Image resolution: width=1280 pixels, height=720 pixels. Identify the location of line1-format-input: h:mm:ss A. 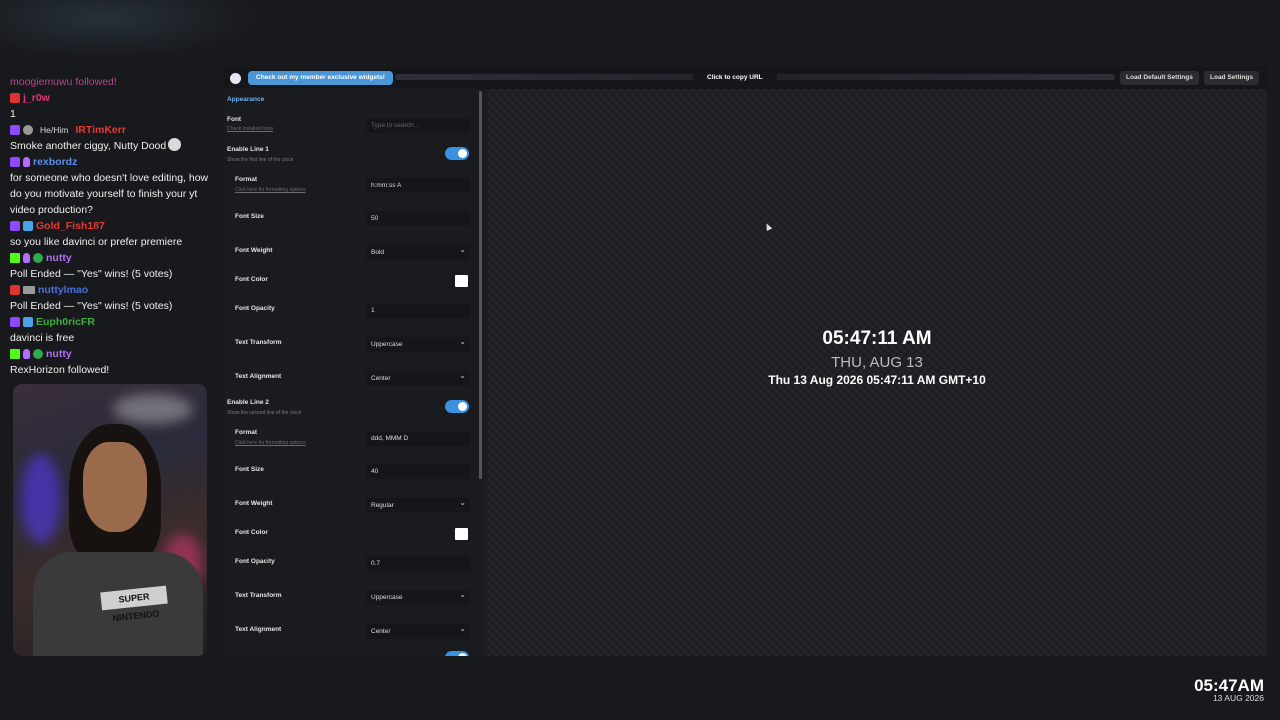
(418, 185).